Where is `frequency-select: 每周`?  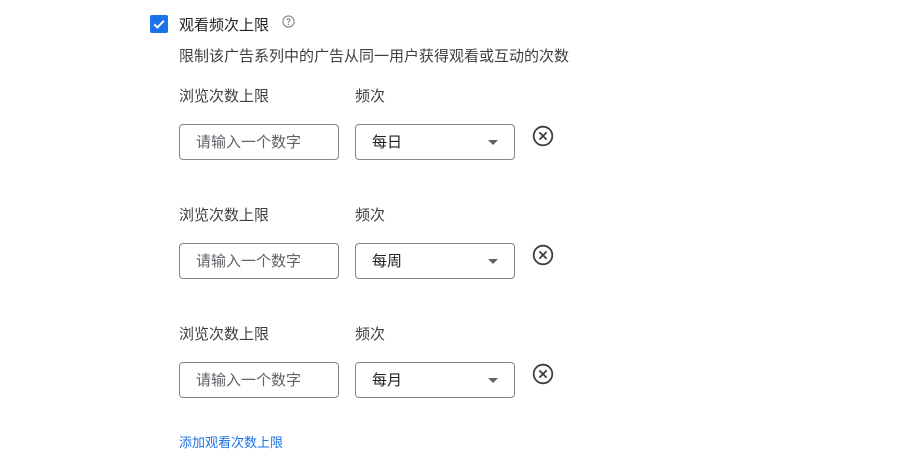 frequency-select: 每周 is located at coordinates (435, 261).